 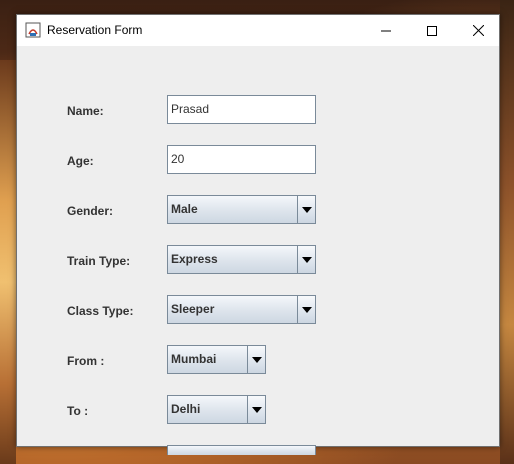 I want to click on name-field: Prasad, so click(x=241, y=109).